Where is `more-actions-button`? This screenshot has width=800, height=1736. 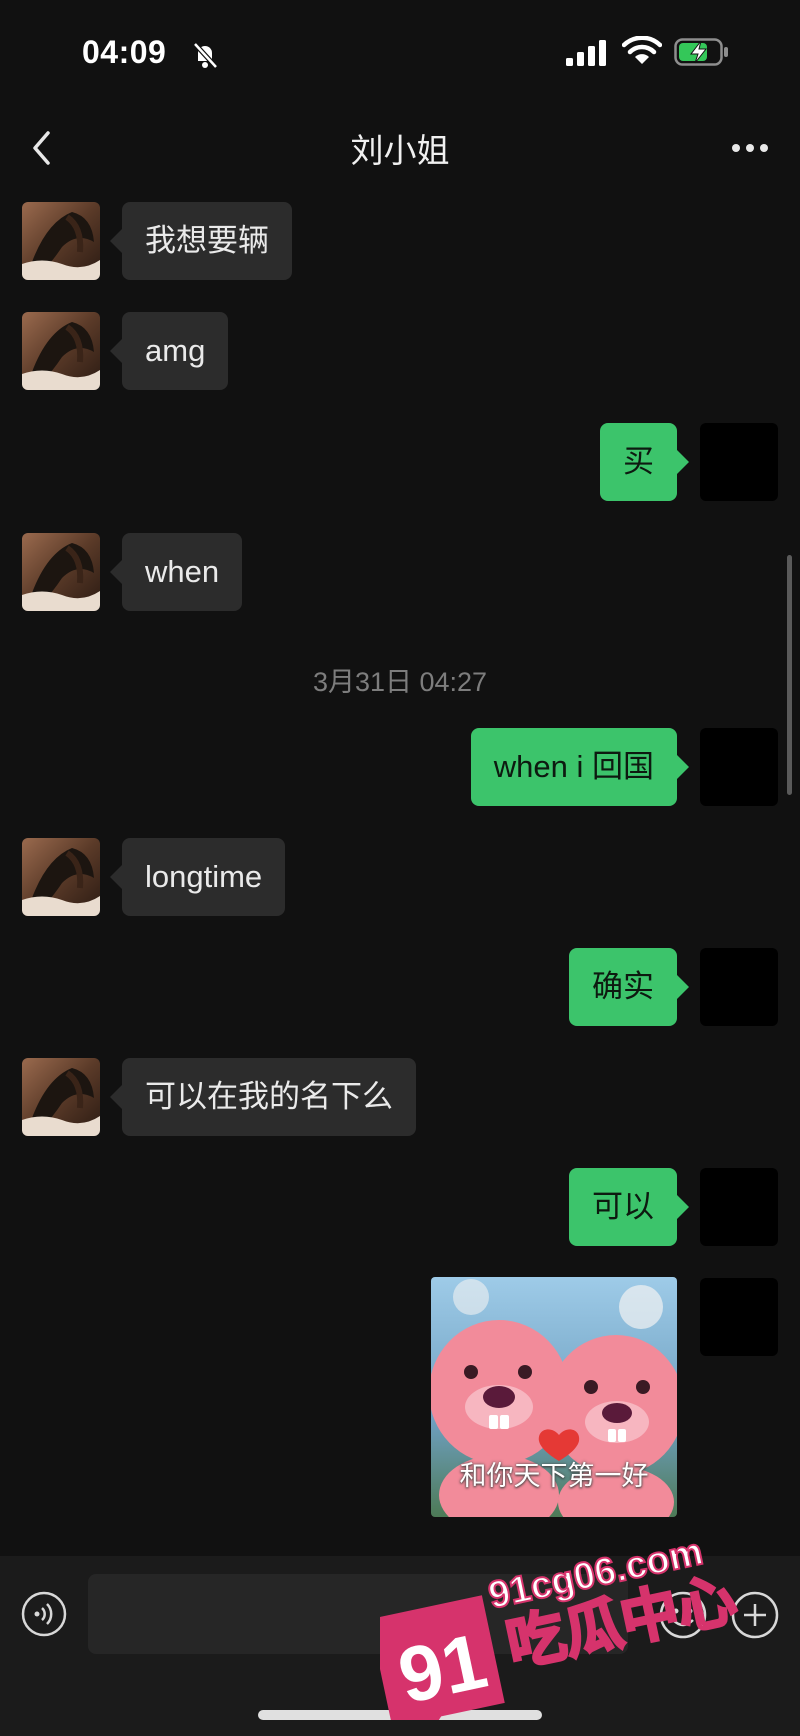
more-actions-button is located at coordinates (755, 1615).